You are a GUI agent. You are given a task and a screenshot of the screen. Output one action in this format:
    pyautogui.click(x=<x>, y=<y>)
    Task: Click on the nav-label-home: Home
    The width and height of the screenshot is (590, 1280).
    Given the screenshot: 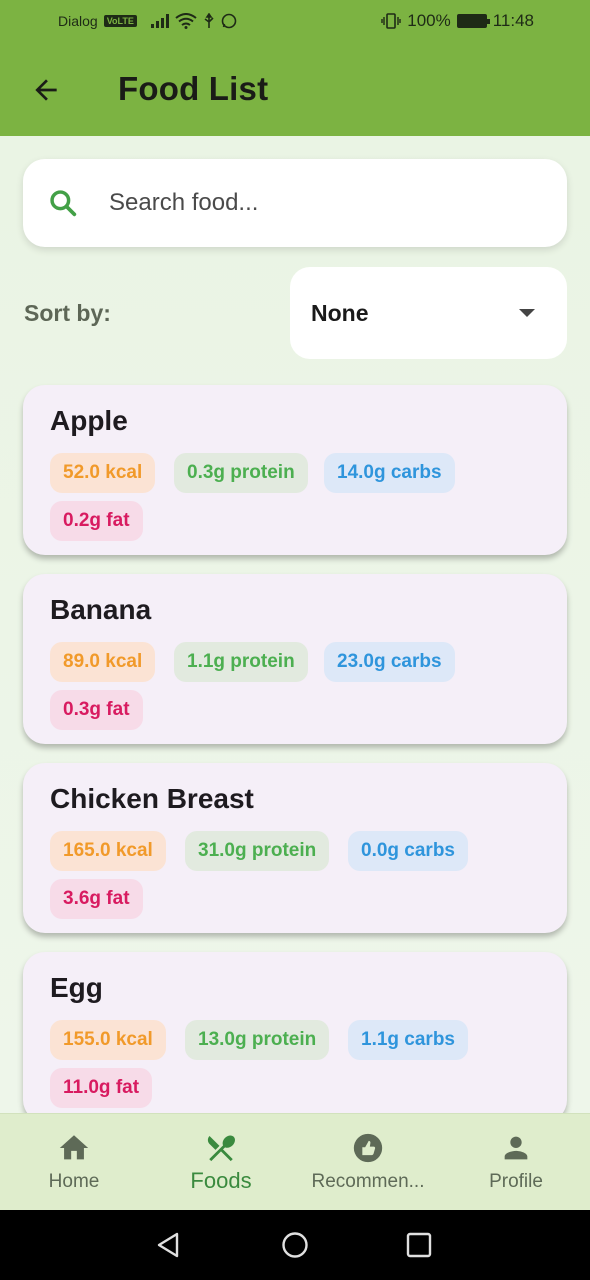 What is the action you would take?
    pyautogui.click(x=74, y=1181)
    